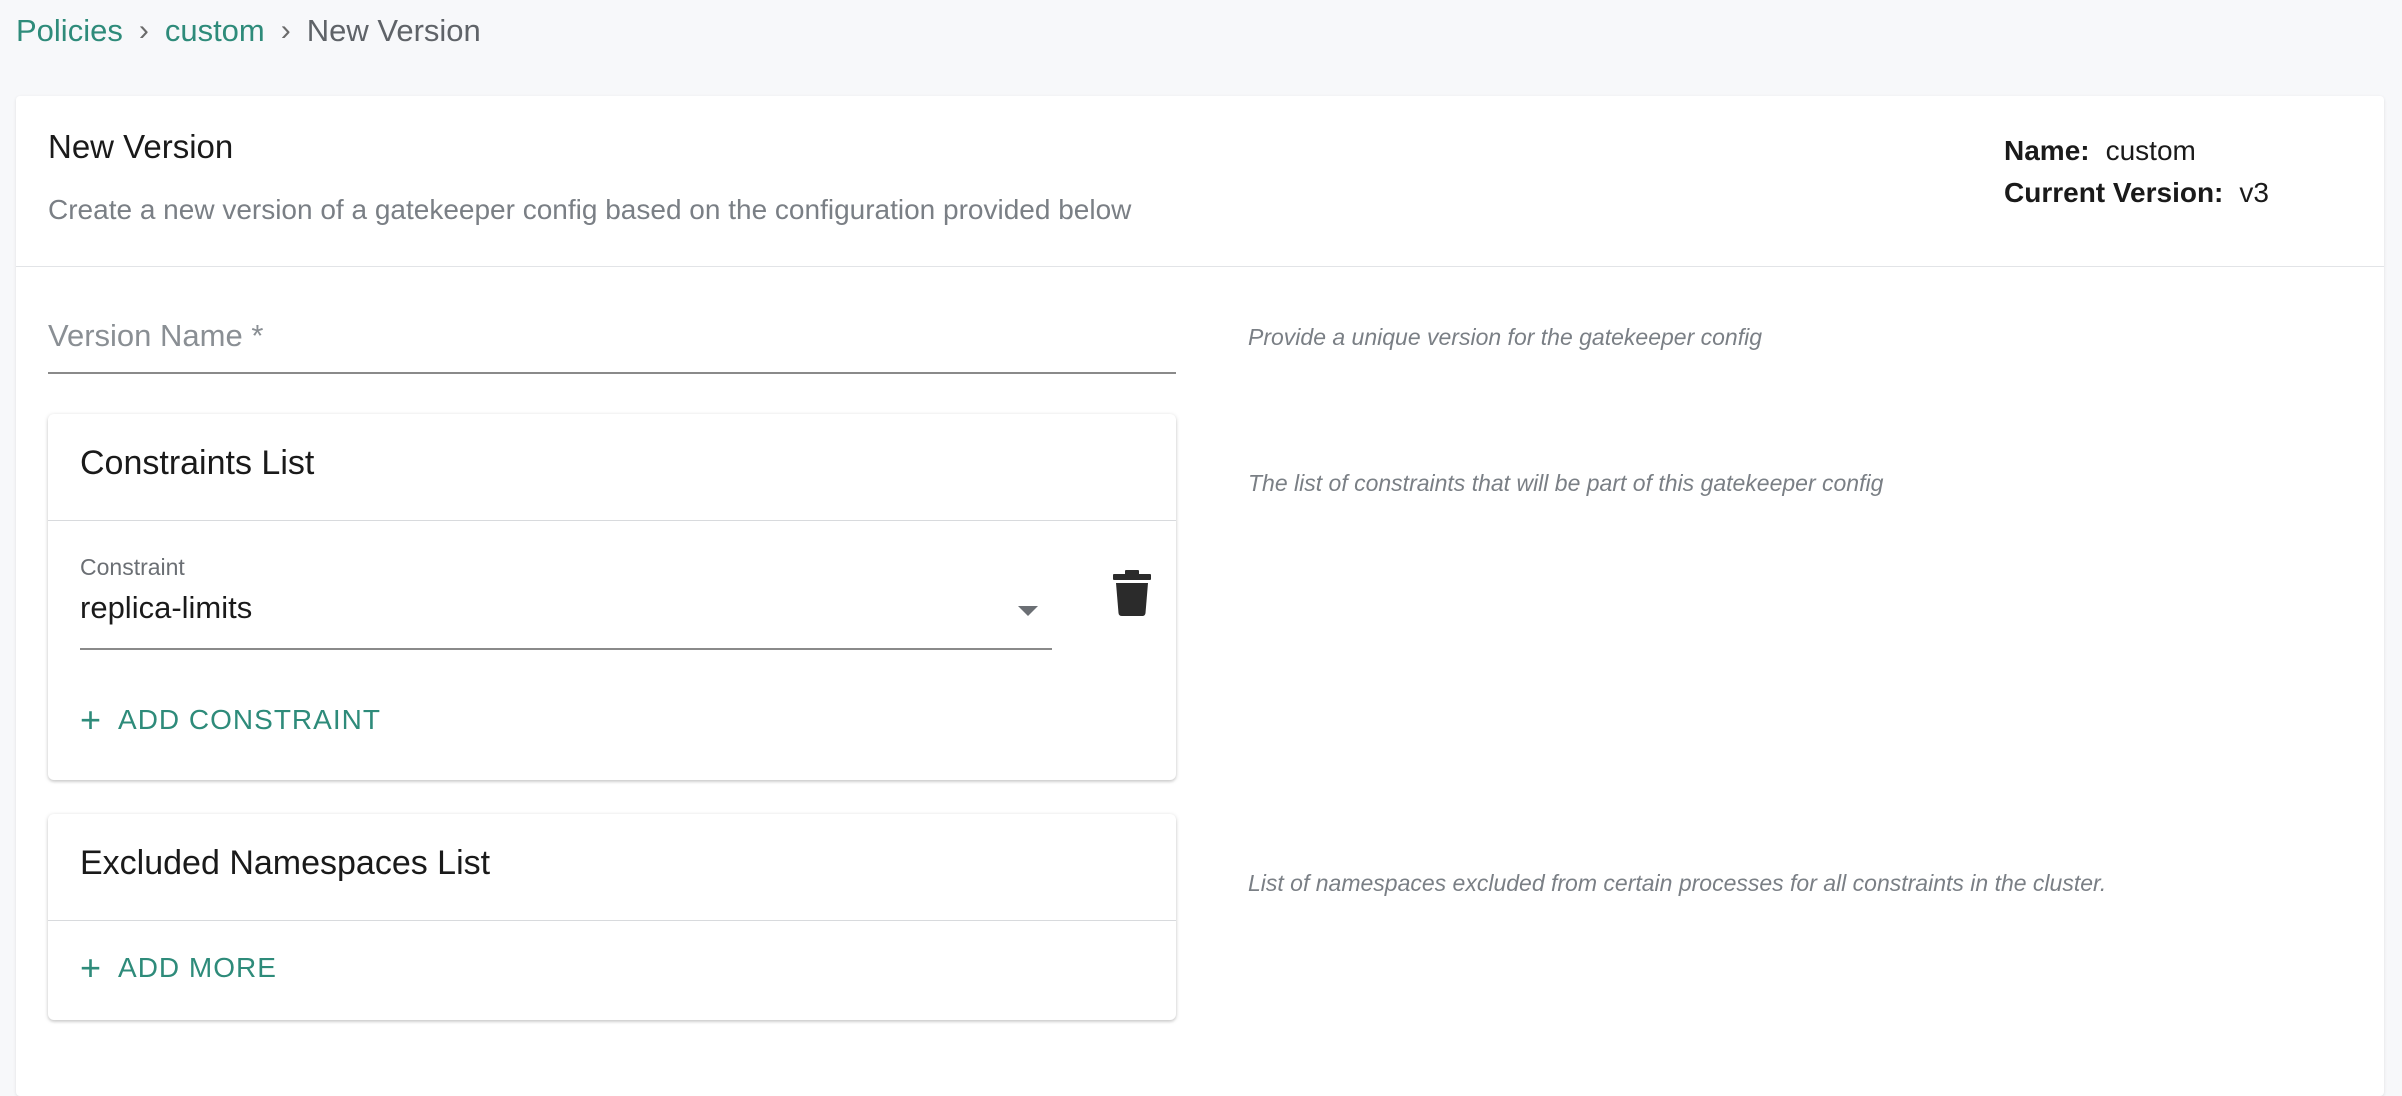 This screenshot has width=2402, height=1096. I want to click on breadcrumb-current: New Version, so click(393, 30).